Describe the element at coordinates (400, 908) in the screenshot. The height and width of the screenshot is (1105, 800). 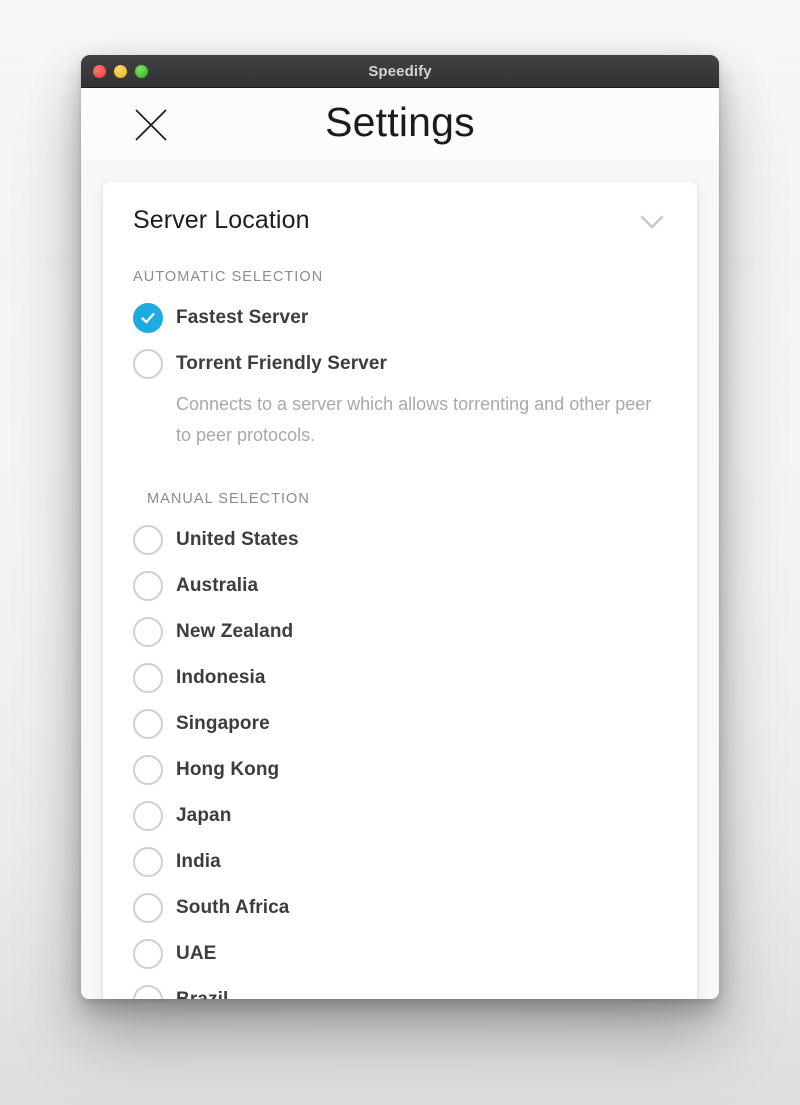
I see `radio-row-south-africa: South Africa` at that location.